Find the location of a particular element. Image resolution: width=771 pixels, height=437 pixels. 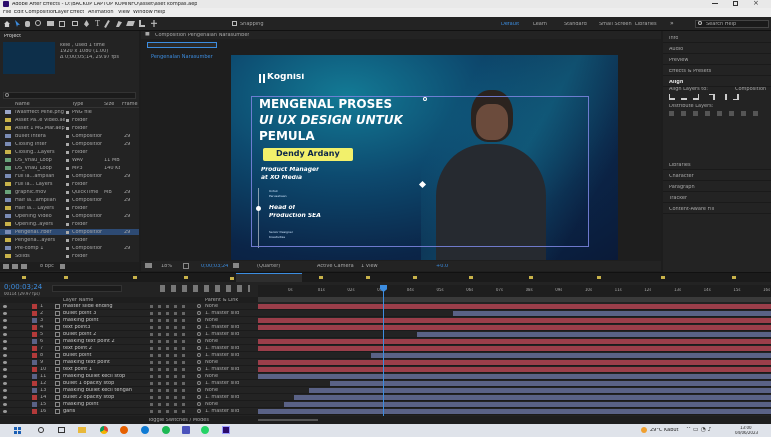

pan-behind-tool-icon is located at coordinates (62, 24).